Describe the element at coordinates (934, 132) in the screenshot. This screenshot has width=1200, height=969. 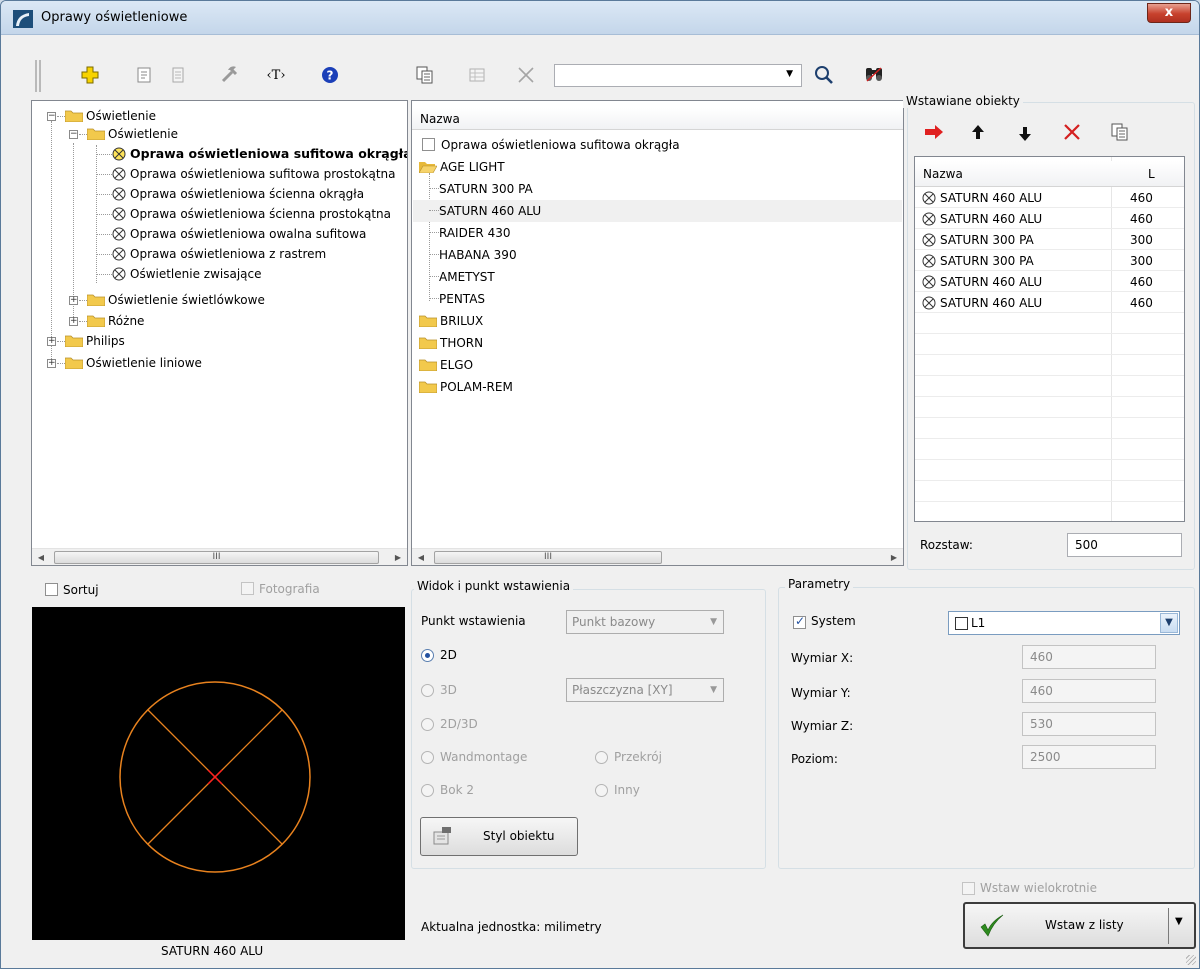
I see `insert-arrow-icon` at that location.